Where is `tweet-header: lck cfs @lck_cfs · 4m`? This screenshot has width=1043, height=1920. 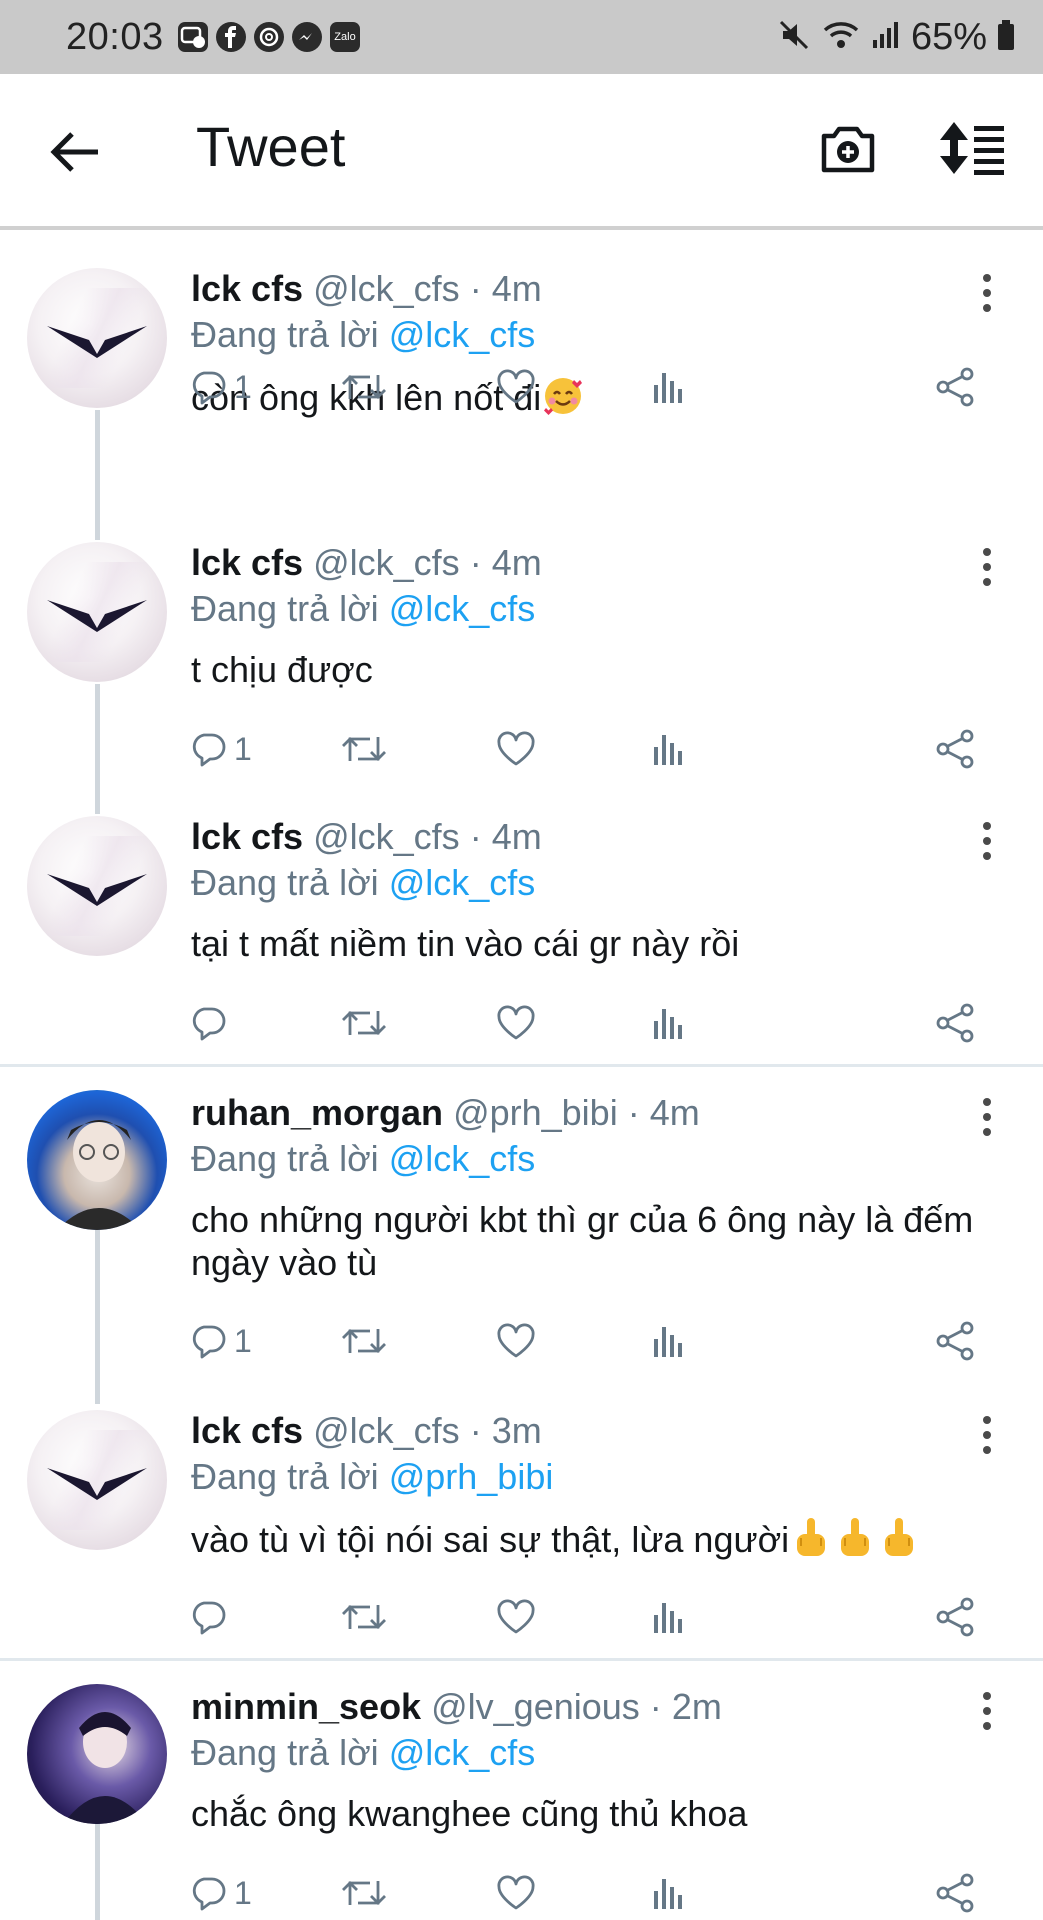 tweet-header: lck cfs @lck_cfs · 4m is located at coordinates (366, 837).